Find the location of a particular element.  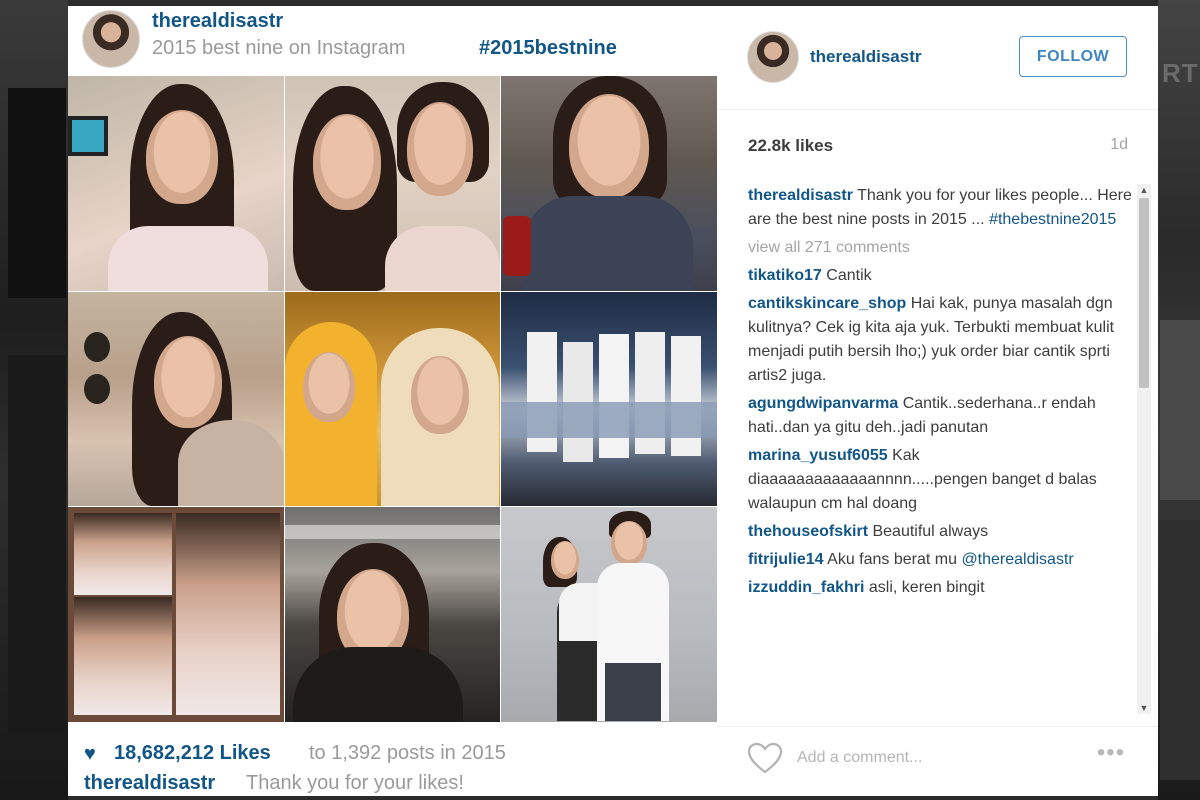

post-username: therealdisastr is located at coordinates (217, 21).